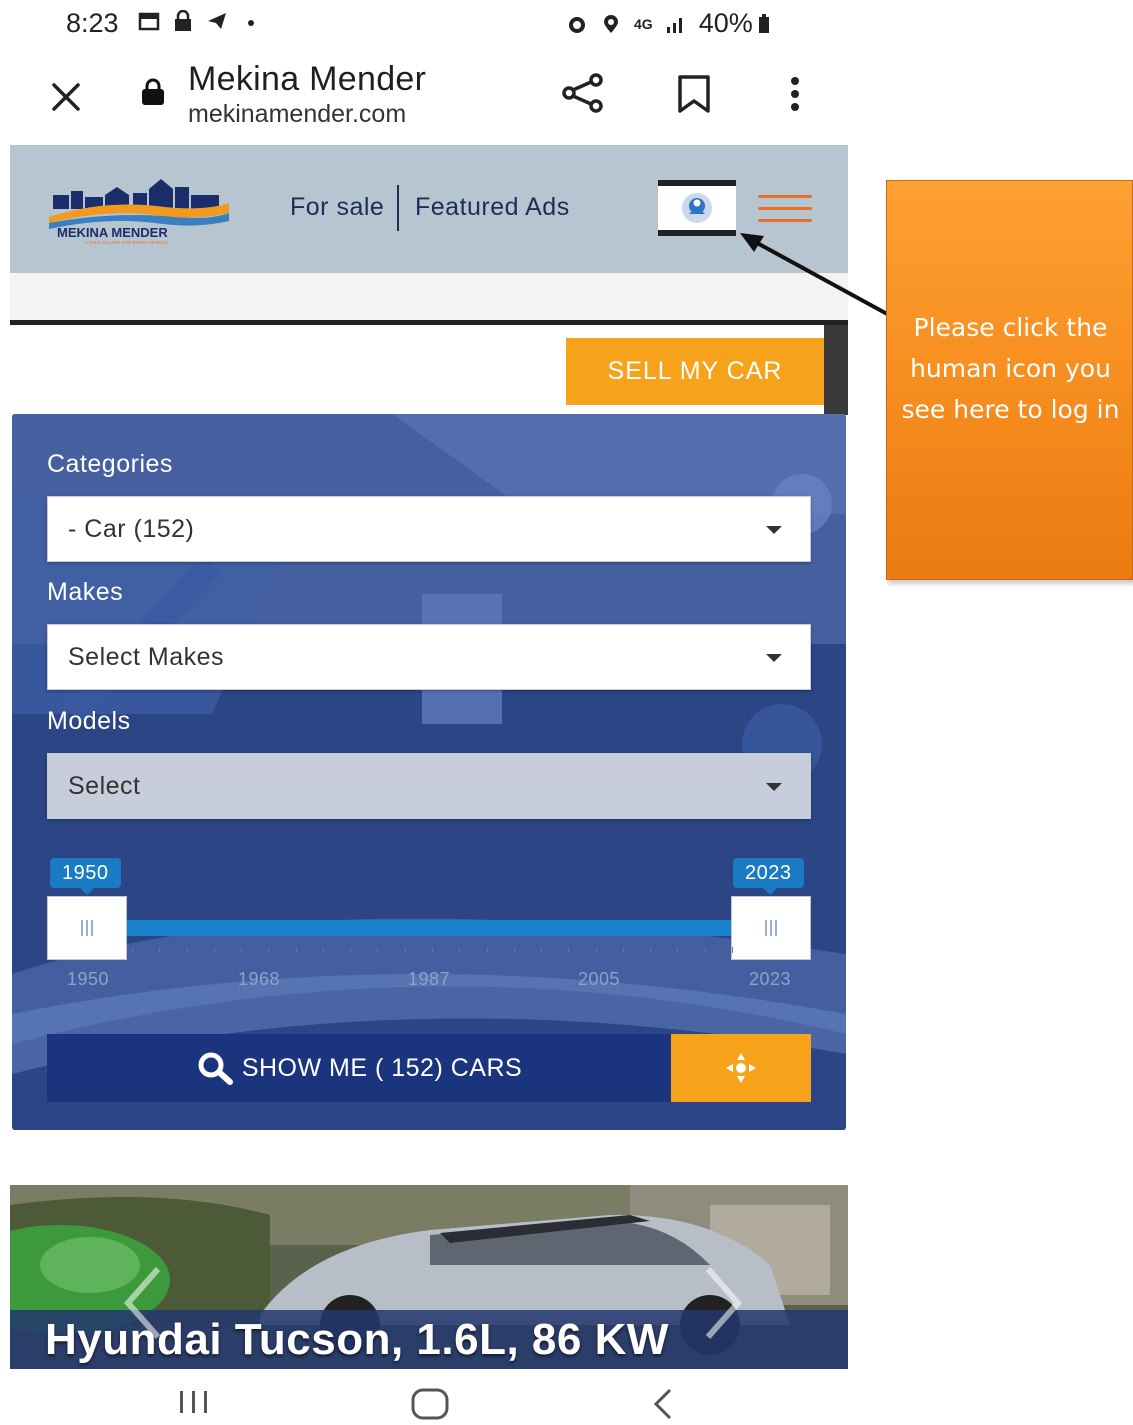 Image resolution: width=1133 pixels, height=1425 pixels. Describe the element at coordinates (251, 23) in the screenshot. I see `dot-icon` at that location.